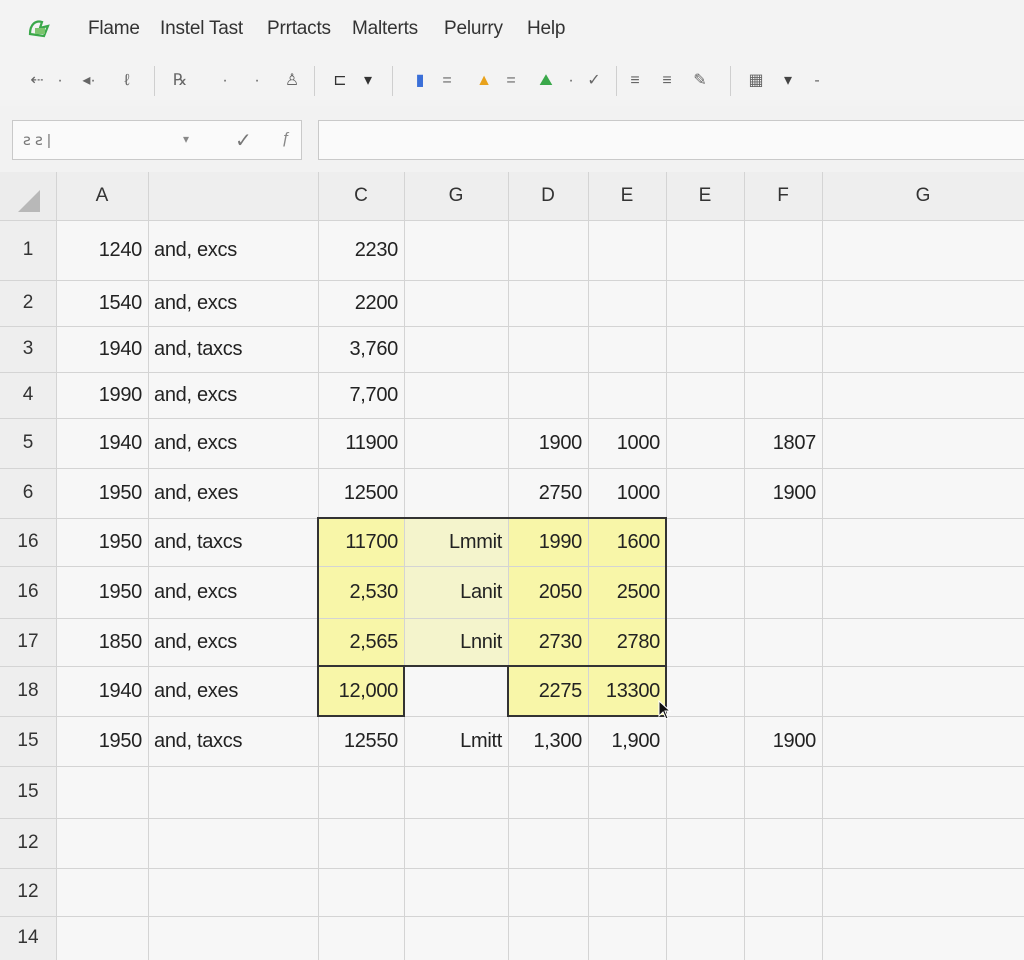 This screenshot has width=1024, height=960. What do you see at coordinates (102, 196) in the screenshot?
I see `column-header: A` at bounding box center [102, 196].